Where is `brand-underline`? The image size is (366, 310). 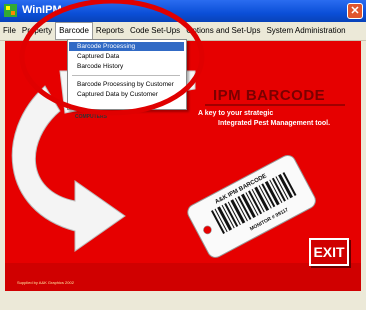 brand-underline is located at coordinates (275, 105).